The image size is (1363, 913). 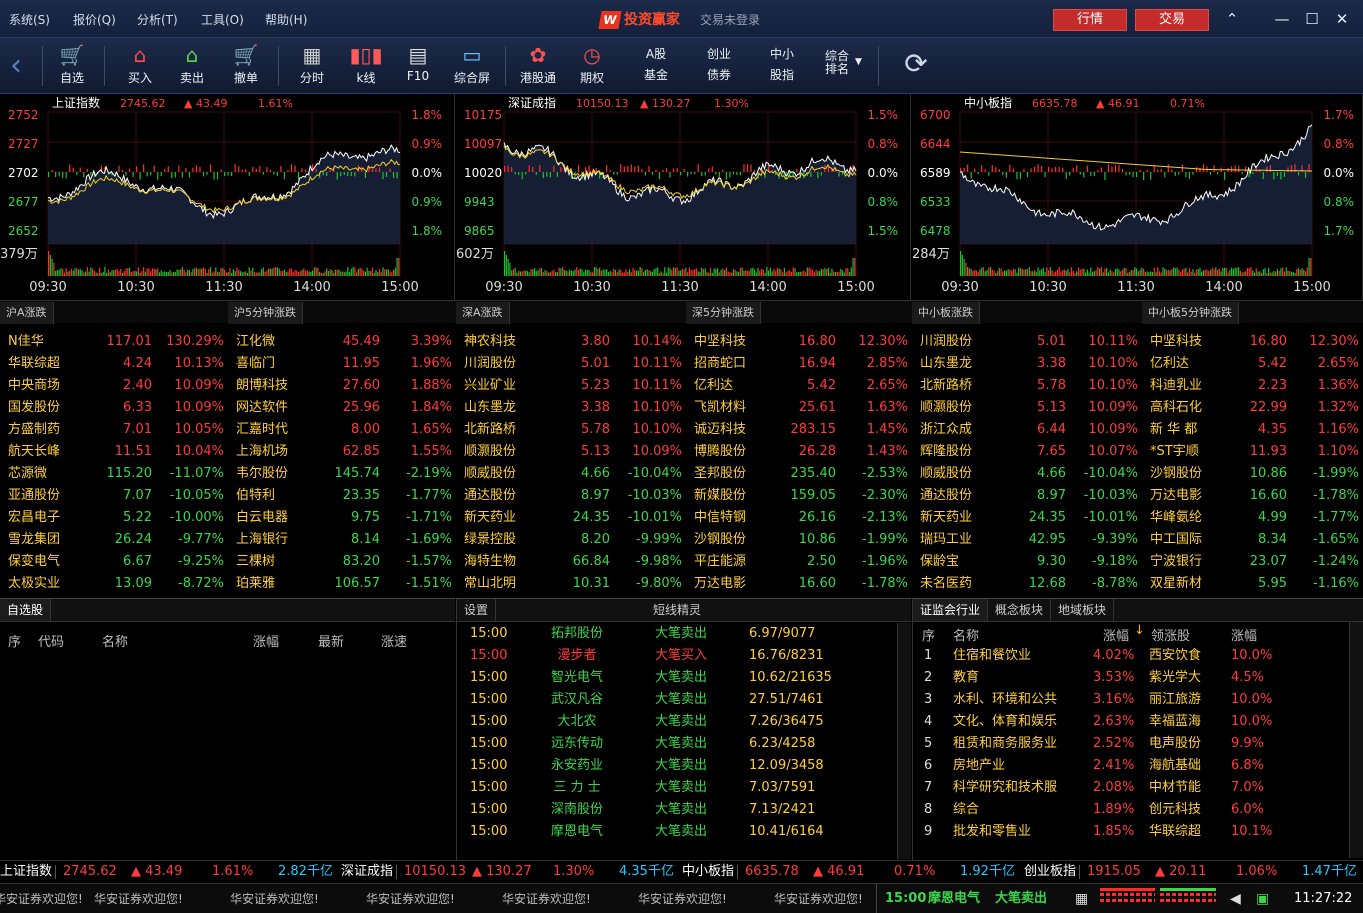 What do you see at coordinates (51, 640) in the screenshot?
I see `col-code: 代码` at bounding box center [51, 640].